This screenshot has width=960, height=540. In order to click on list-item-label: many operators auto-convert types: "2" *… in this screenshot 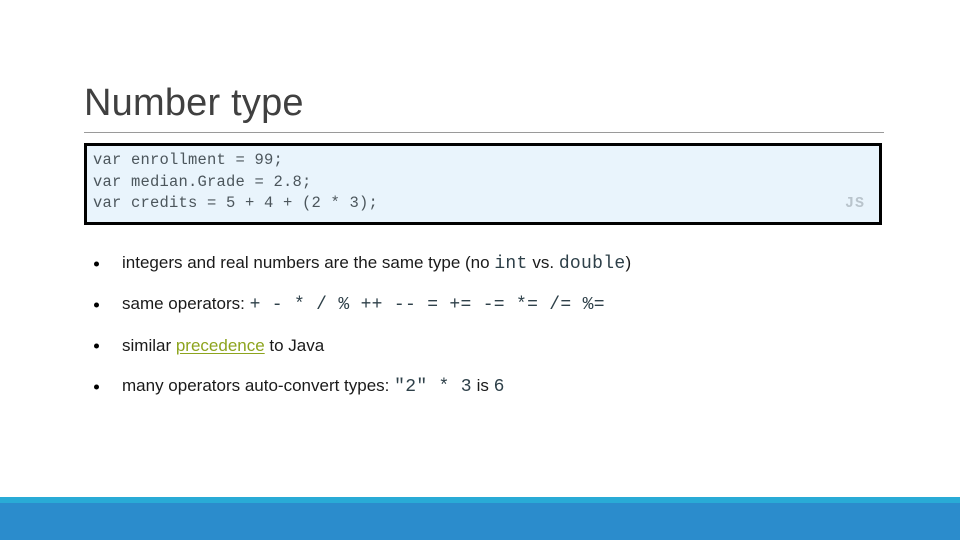, I will do `click(313, 386)`.